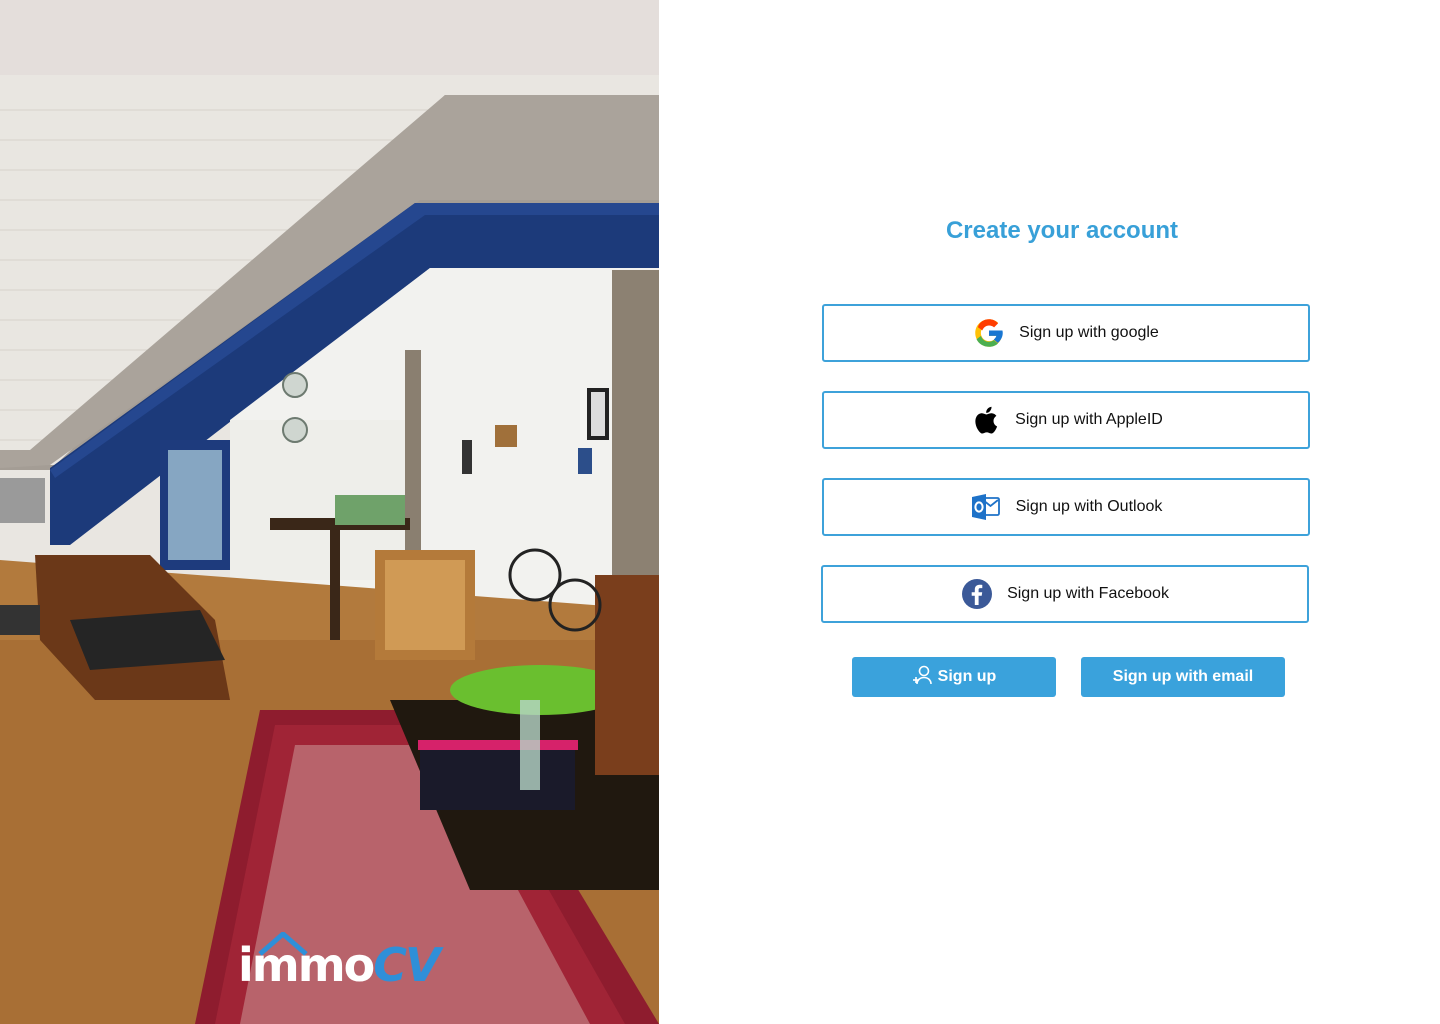  I want to click on brand-logo-accent: CV, so click(406, 965).